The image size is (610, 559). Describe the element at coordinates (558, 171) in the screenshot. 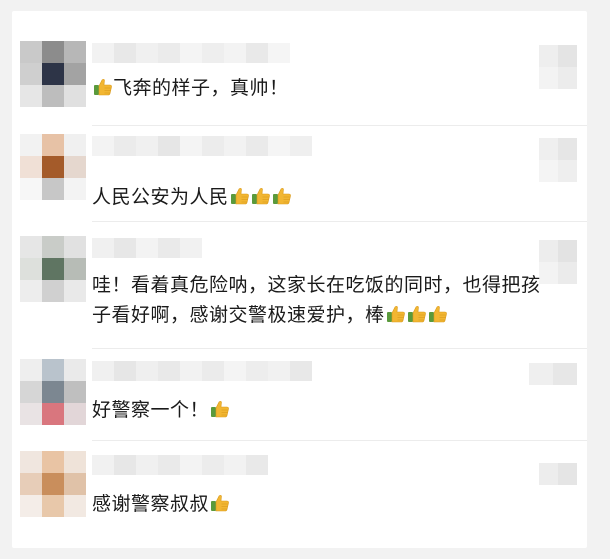

I see `like-count` at that location.